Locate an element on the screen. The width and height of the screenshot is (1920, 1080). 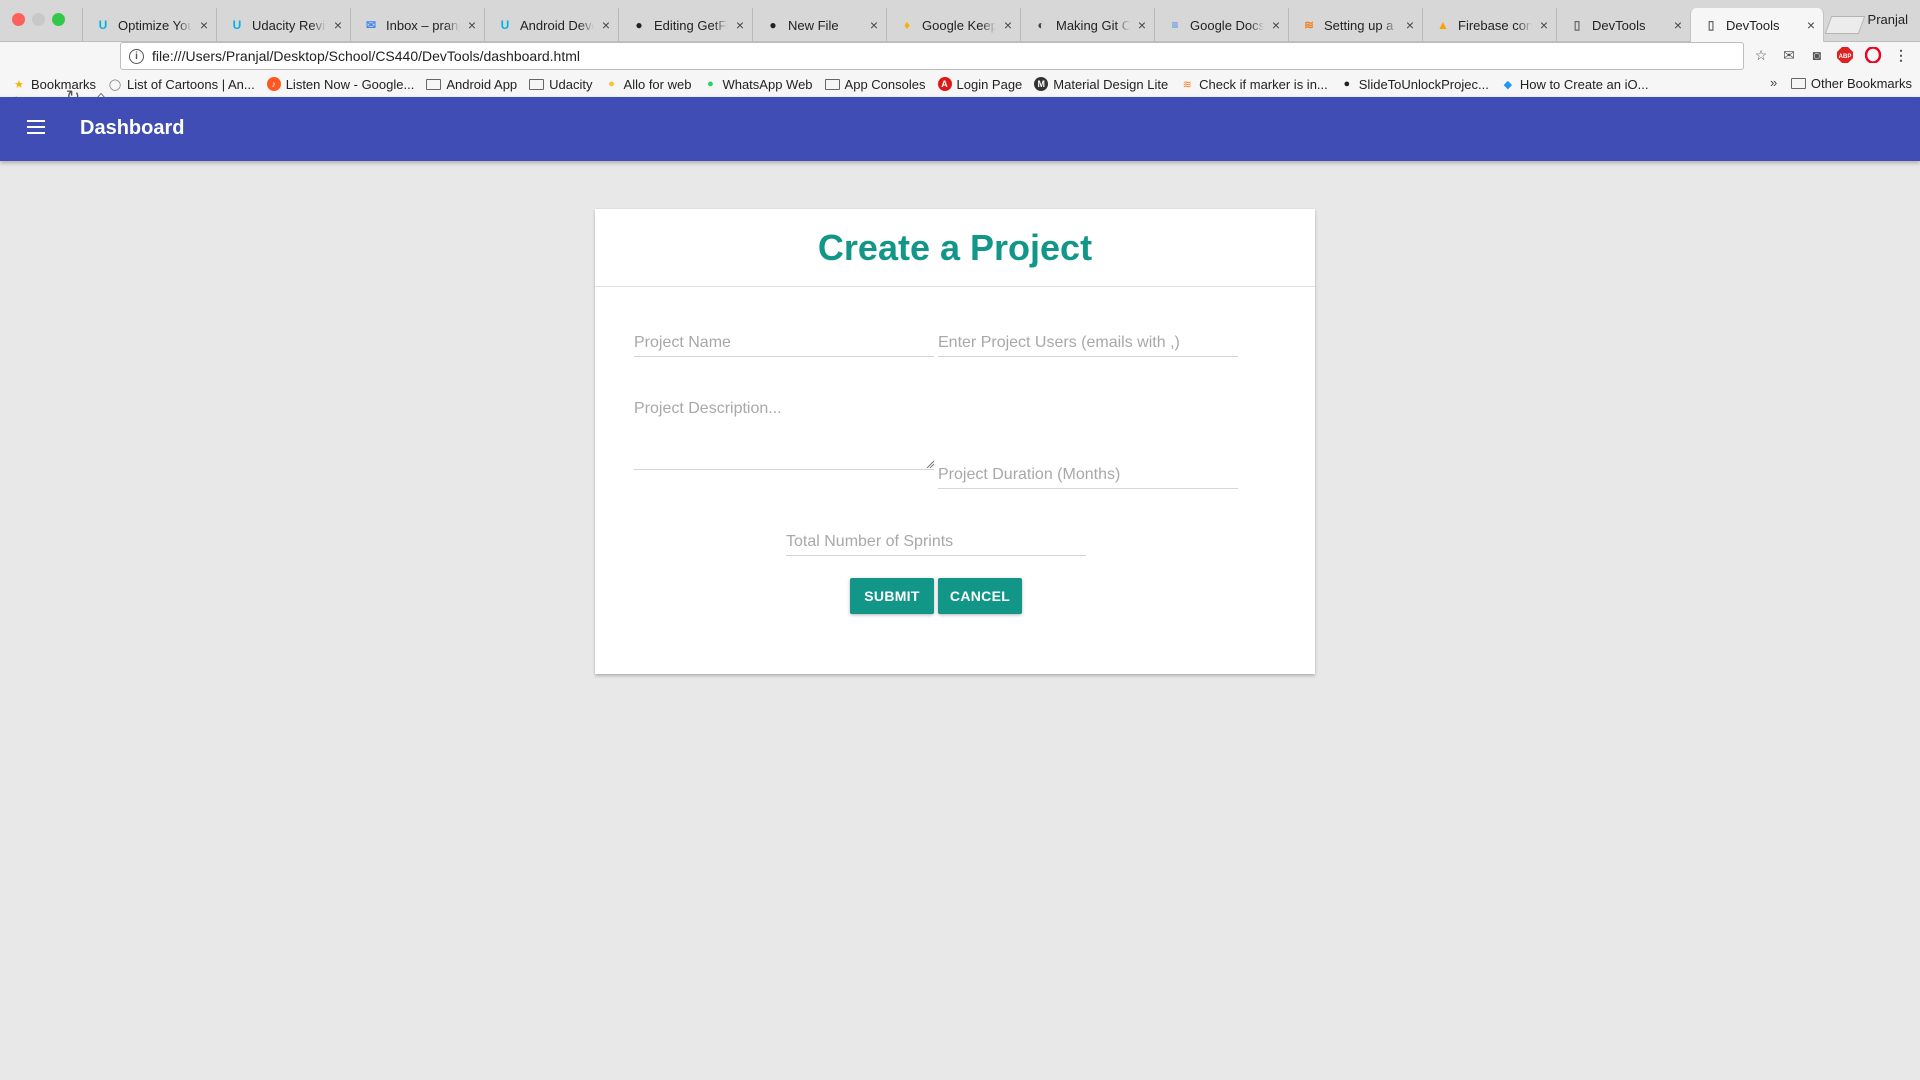
firebase-icon: ▲ is located at coordinates (1443, 25).